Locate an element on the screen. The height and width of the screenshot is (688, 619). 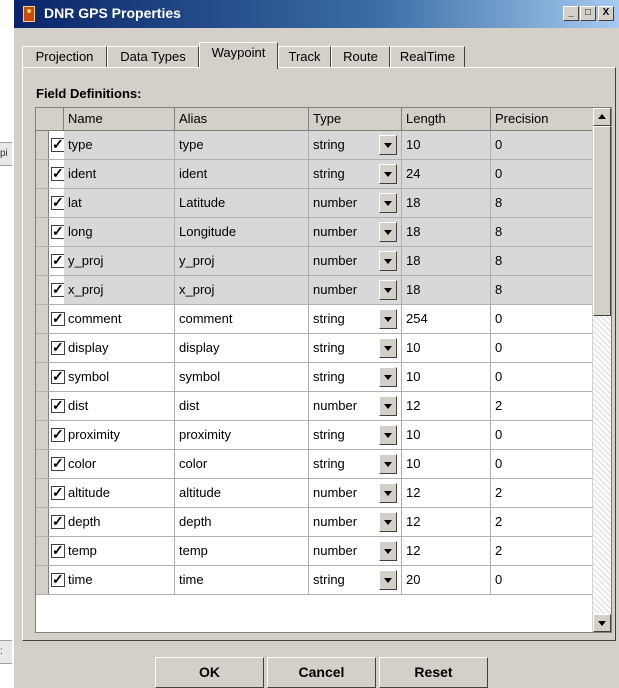
cell-alias: altitude is located at coordinates (242, 493).